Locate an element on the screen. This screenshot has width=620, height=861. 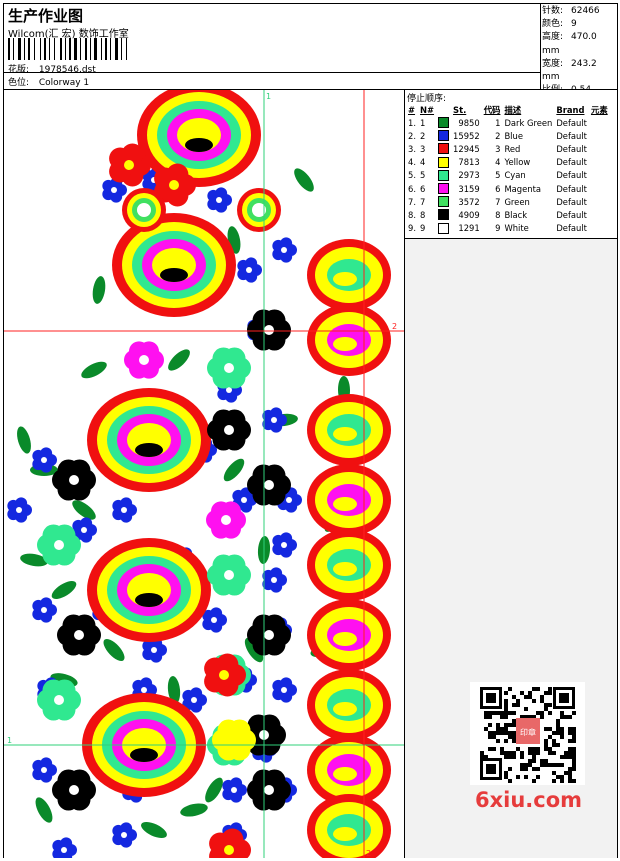
design-file: 花版: 1978546.dst is located at coordinates (52, 68).